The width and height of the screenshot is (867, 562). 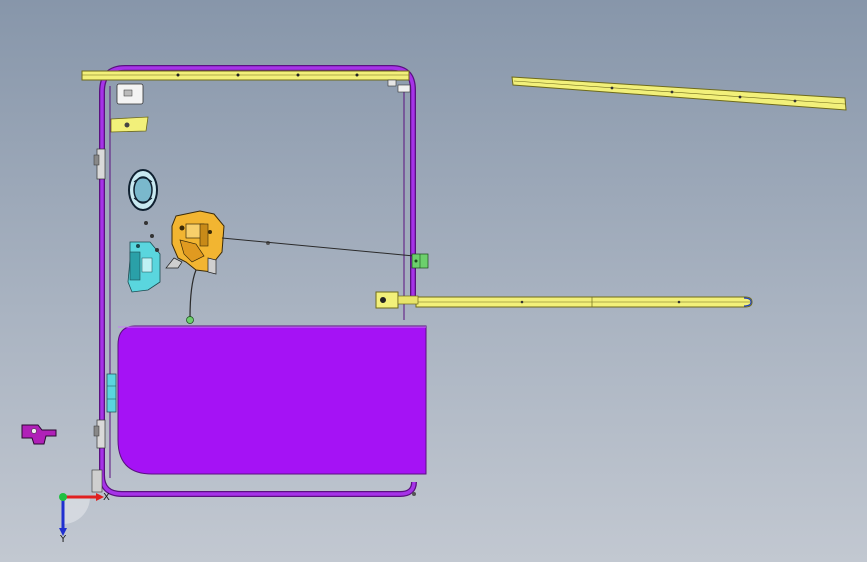 What do you see at coordinates (99, 164) in the screenshot?
I see `hinge-tab-upper` at bounding box center [99, 164].